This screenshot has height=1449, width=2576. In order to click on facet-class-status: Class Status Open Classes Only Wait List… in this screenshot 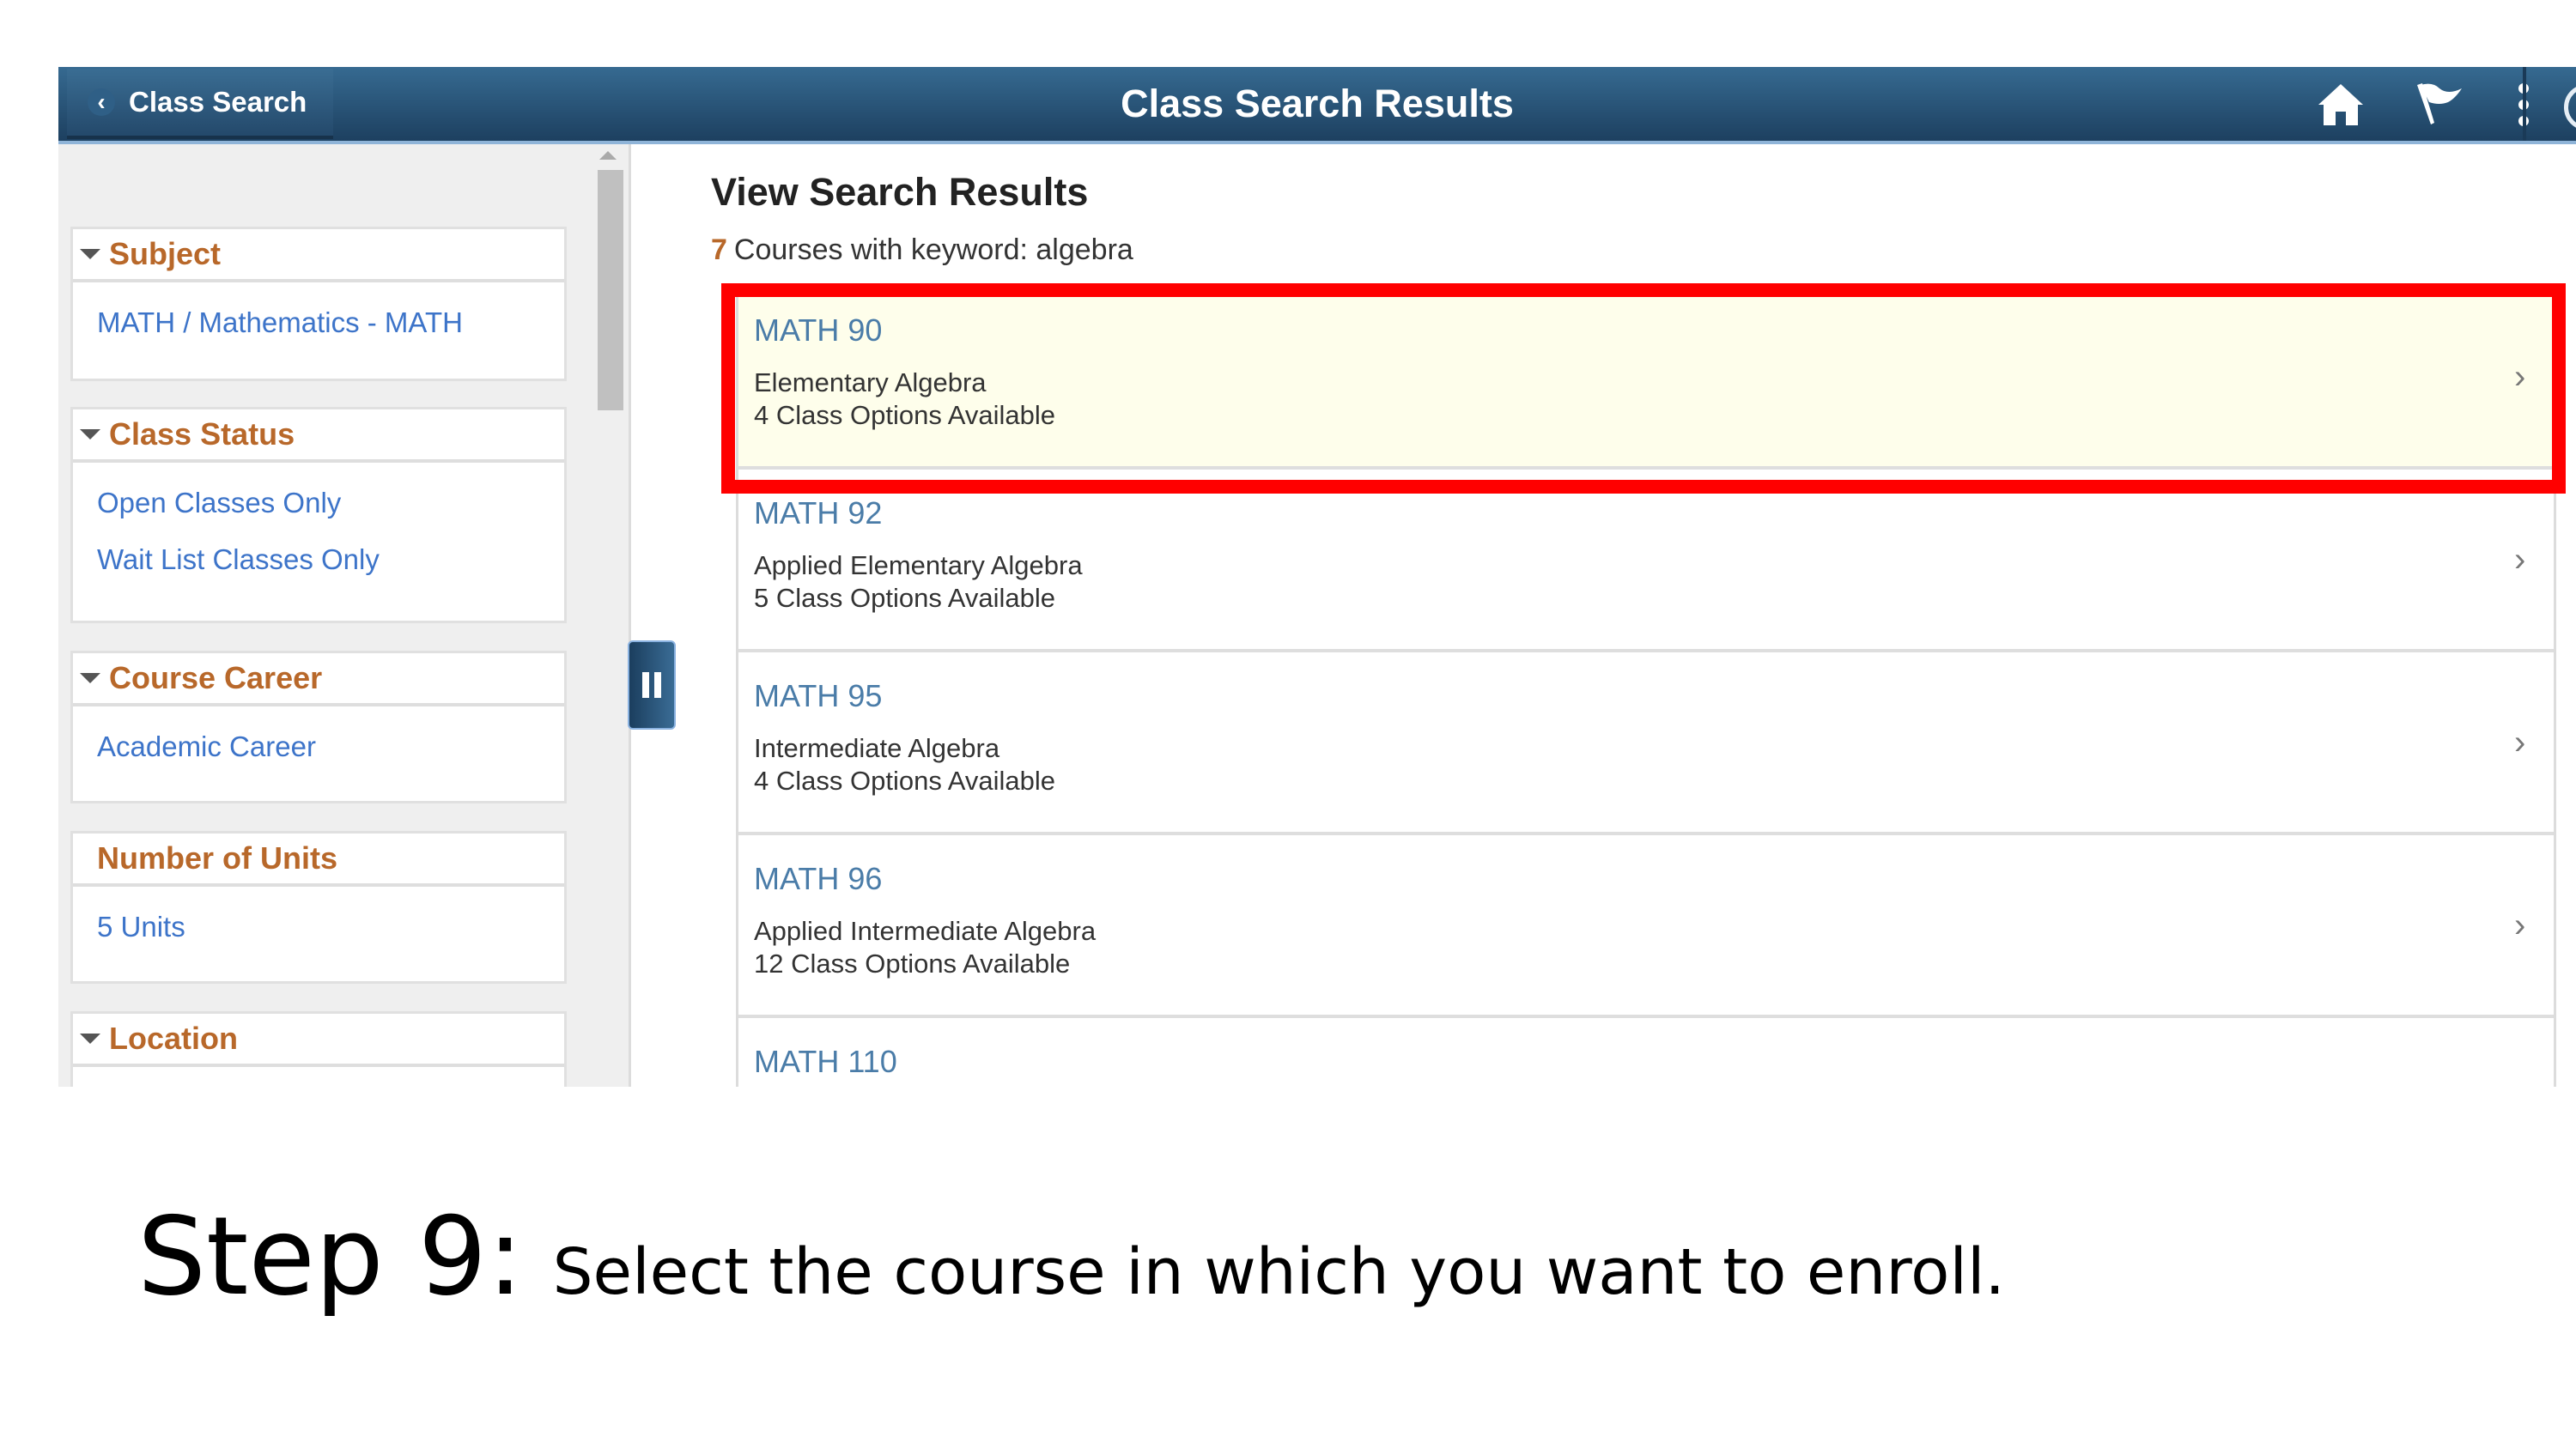, I will do `click(318, 515)`.